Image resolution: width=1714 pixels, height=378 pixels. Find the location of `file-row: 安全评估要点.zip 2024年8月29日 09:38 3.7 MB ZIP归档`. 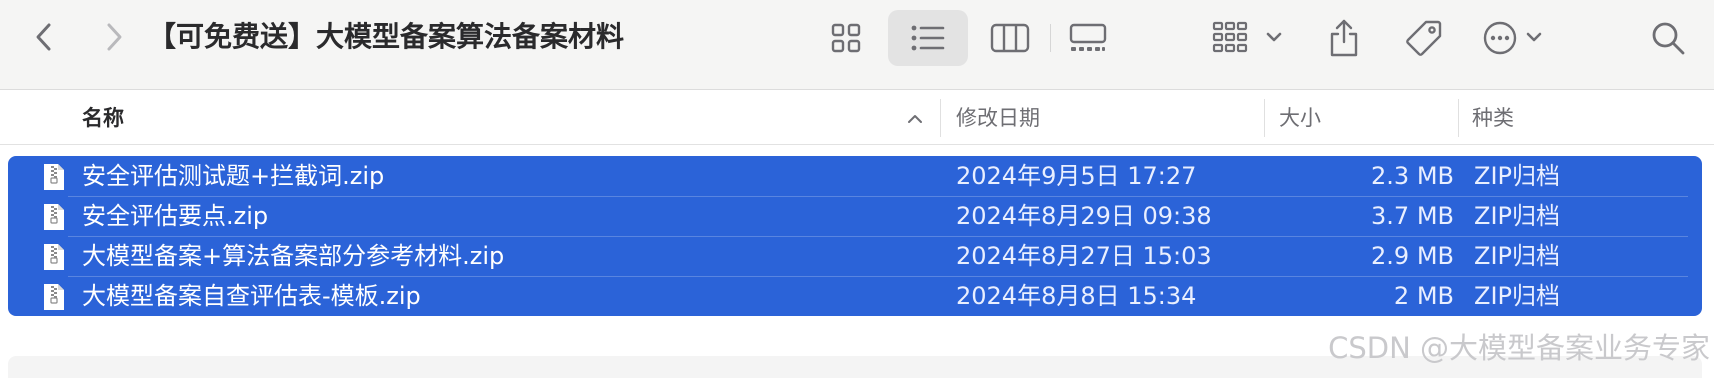

file-row: 安全评估要点.zip 2024年8月29日 09:38 3.7 MB ZIP归档 is located at coordinates (855, 216).